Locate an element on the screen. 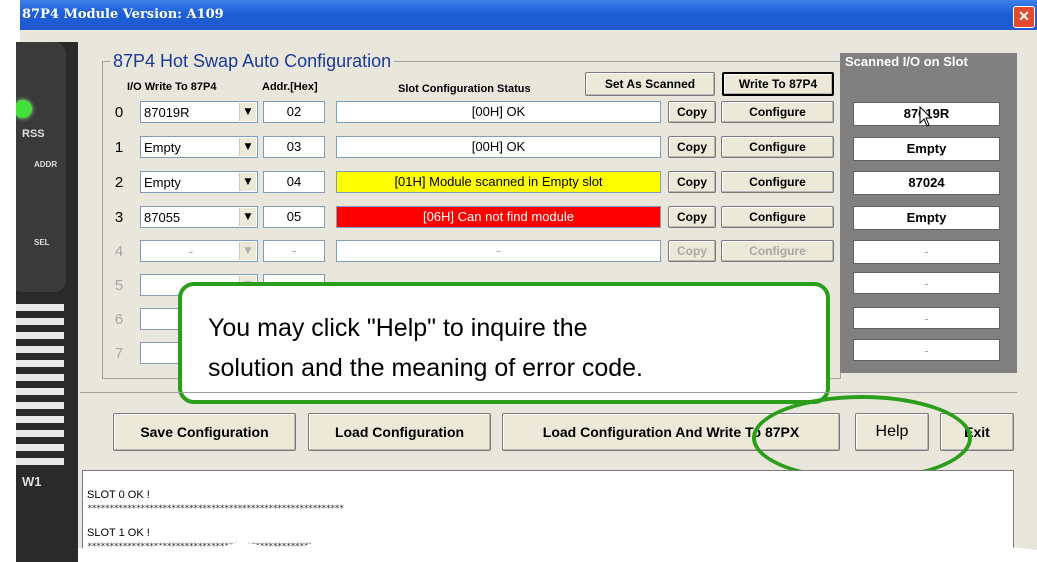 This screenshot has width=1037, height=562. device-label-top: RSS is located at coordinates (33, 134).